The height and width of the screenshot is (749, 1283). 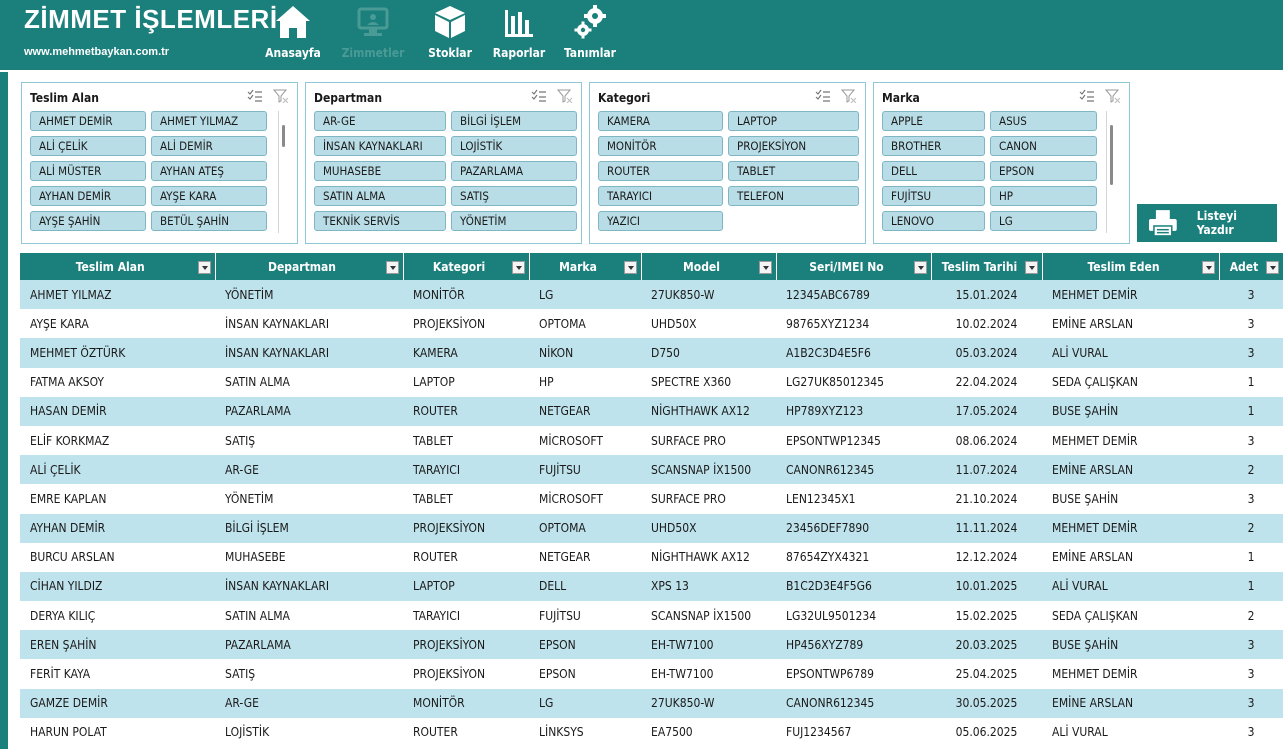 I want to click on slicer-item: TABLET, so click(x=793, y=171).